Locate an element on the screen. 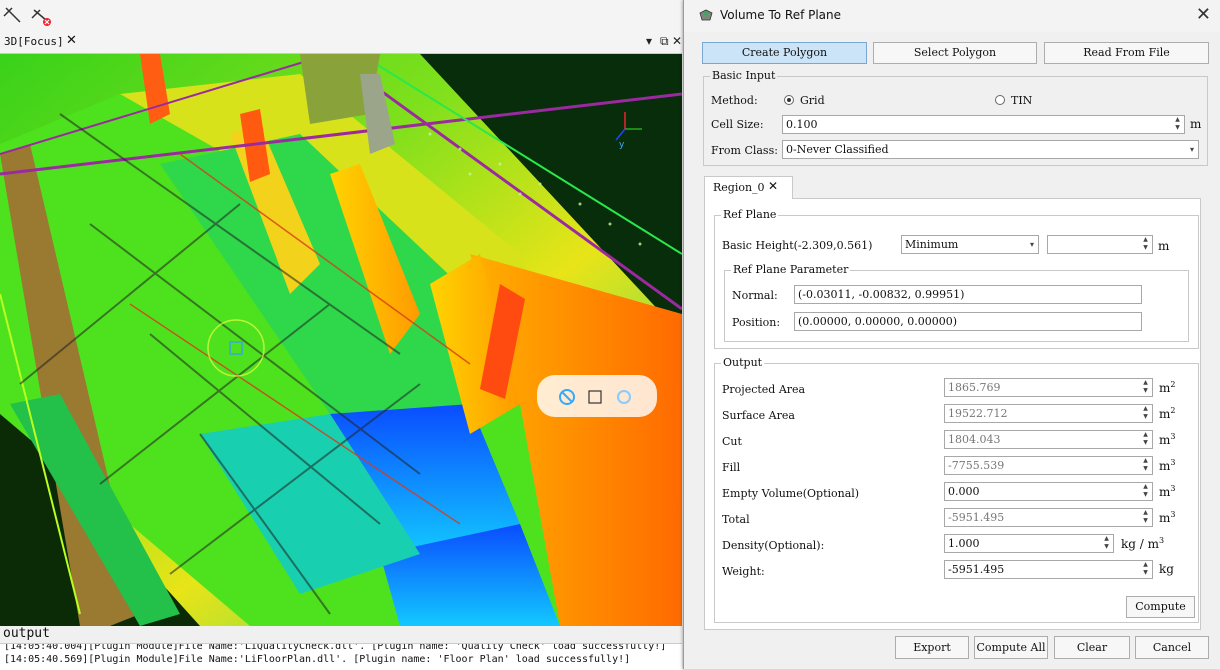  method-grid-radio is located at coordinates (789, 100).